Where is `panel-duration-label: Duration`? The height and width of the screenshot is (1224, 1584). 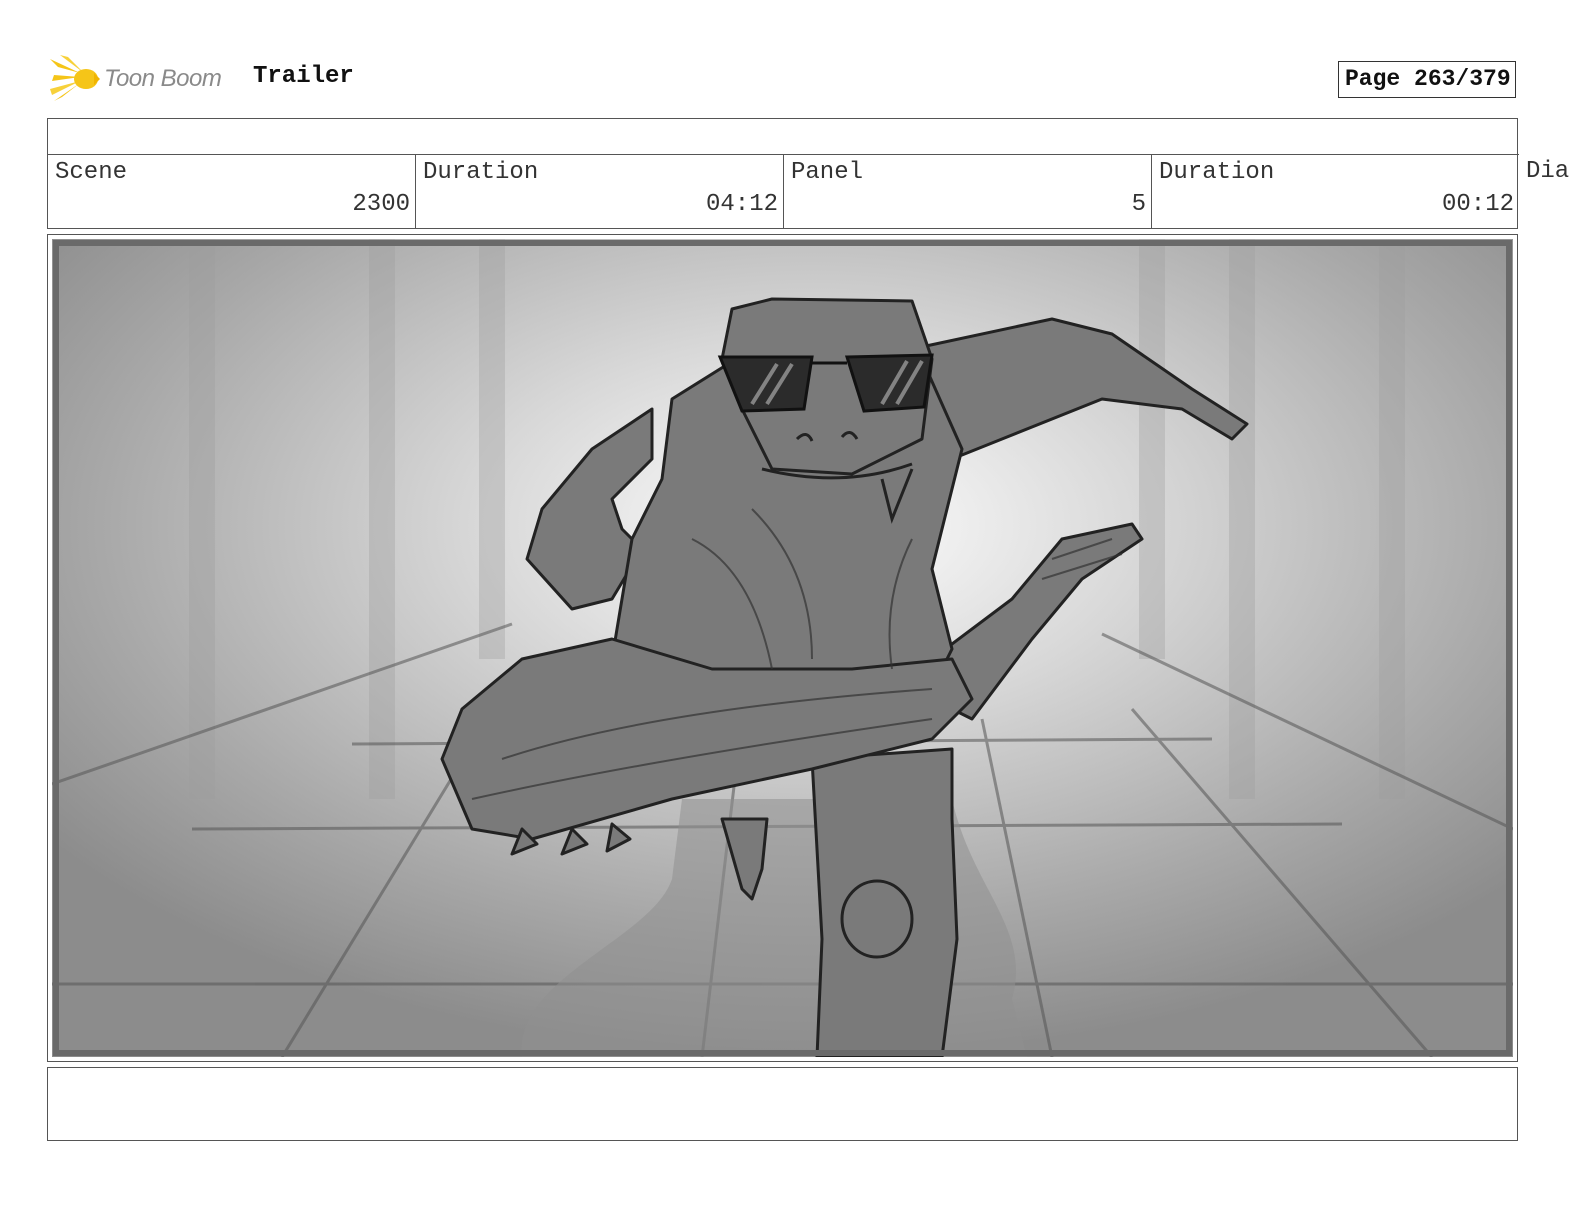
panel-duration-label: Duration is located at coordinates (1217, 172).